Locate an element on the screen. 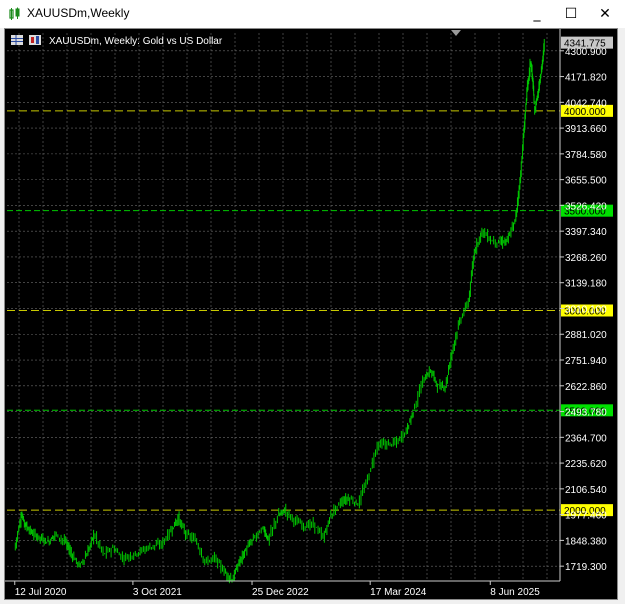 The width and height of the screenshot is (625, 604). minimize-button: _ is located at coordinates (537, 14).